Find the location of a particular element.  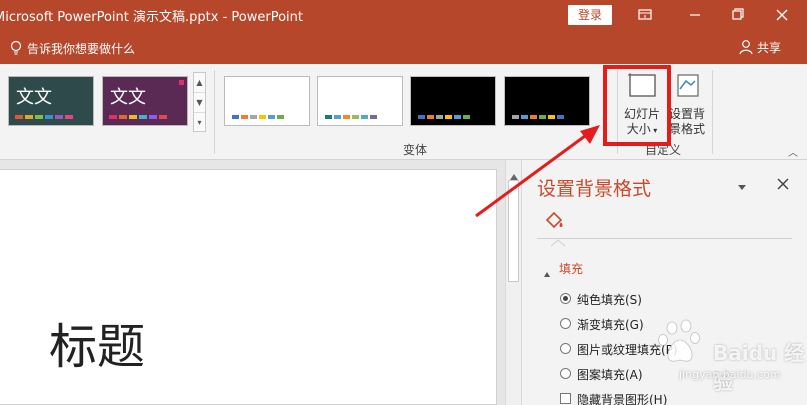

variants-group-label: 变体 is located at coordinates (415, 150).